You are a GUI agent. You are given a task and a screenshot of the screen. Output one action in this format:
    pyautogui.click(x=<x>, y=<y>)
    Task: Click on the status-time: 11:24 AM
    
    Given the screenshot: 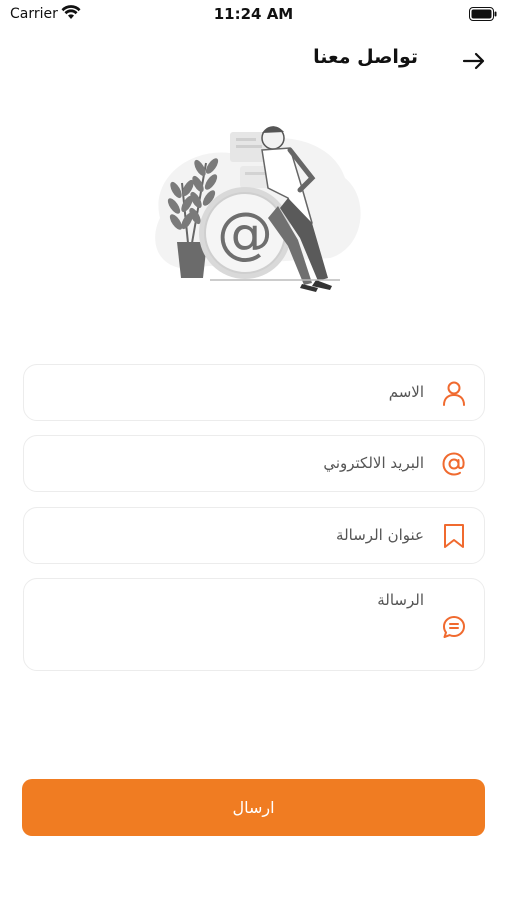 What is the action you would take?
    pyautogui.click(x=253, y=14)
    